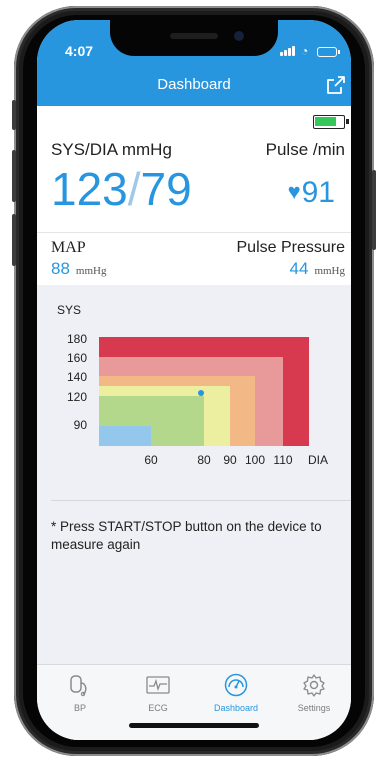  What do you see at coordinates (314, 685) in the screenshot?
I see `gear-icon` at bounding box center [314, 685].